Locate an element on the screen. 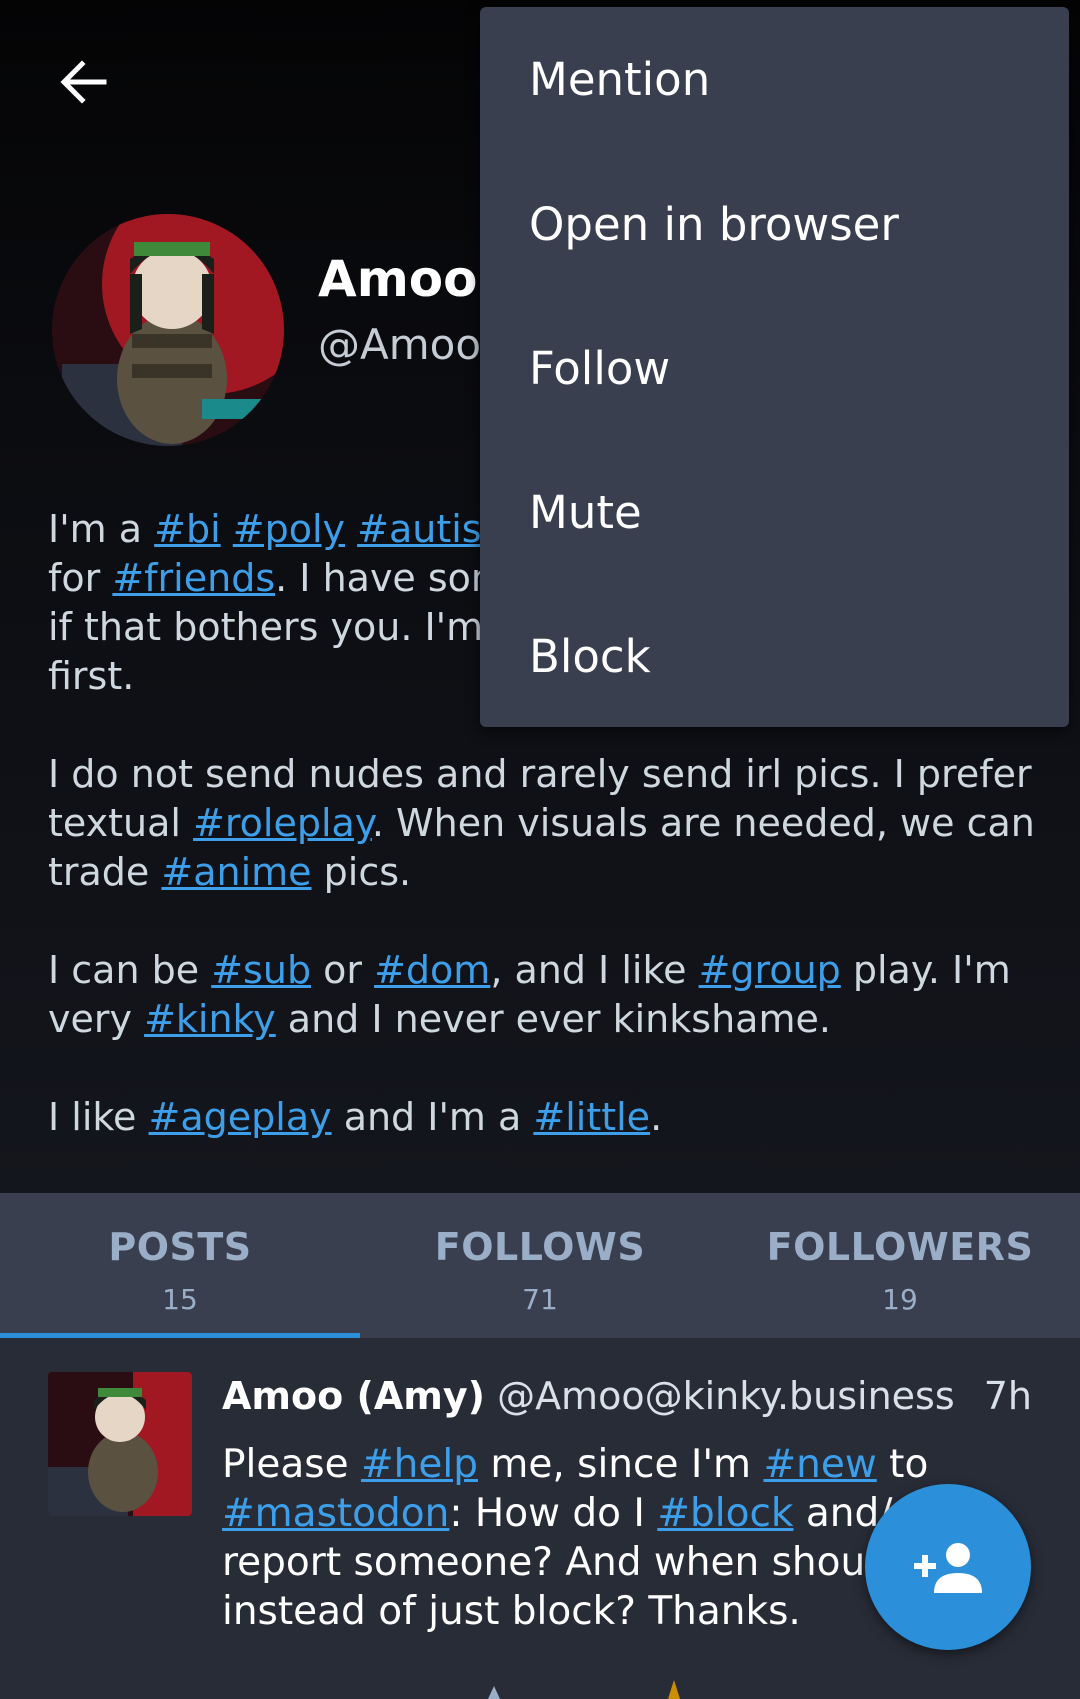 Image resolution: width=1080 pixels, height=1699 pixels. back-button is located at coordinates (84, 82).